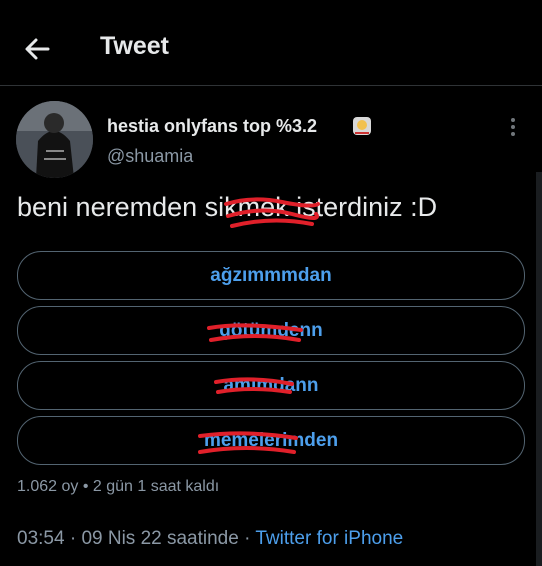 Image resolution: width=542 pixels, height=566 pixels. What do you see at coordinates (329, 538) in the screenshot?
I see `source-link: Twitter for iPhone` at bounding box center [329, 538].